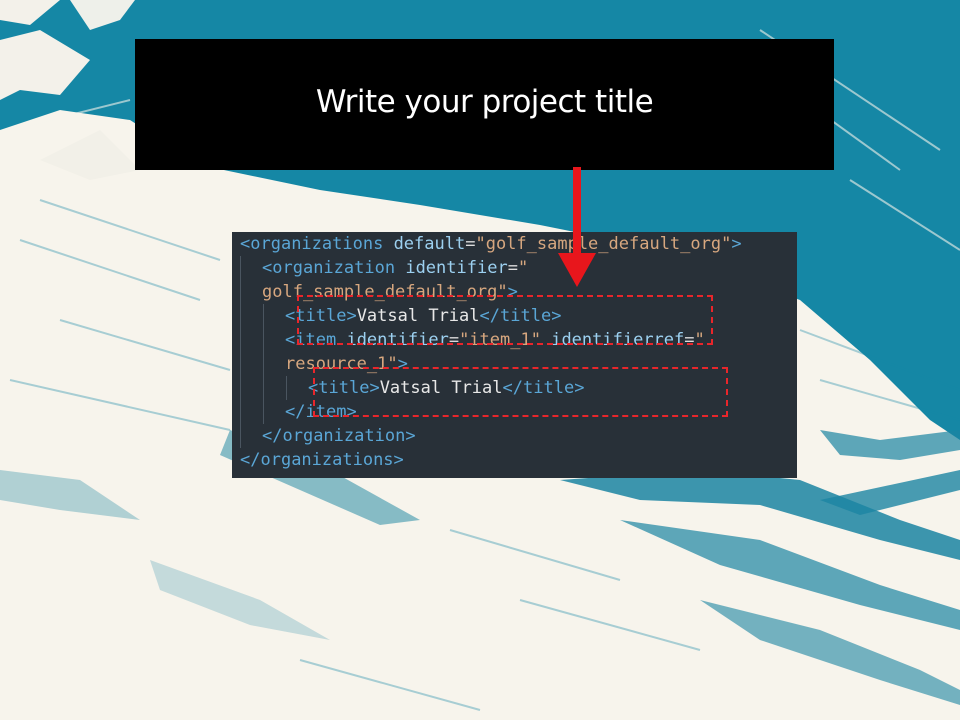 This screenshot has height=720, width=960. Describe the element at coordinates (505, 320) in the screenshot. I see `highlight-box-course-title` at that location.